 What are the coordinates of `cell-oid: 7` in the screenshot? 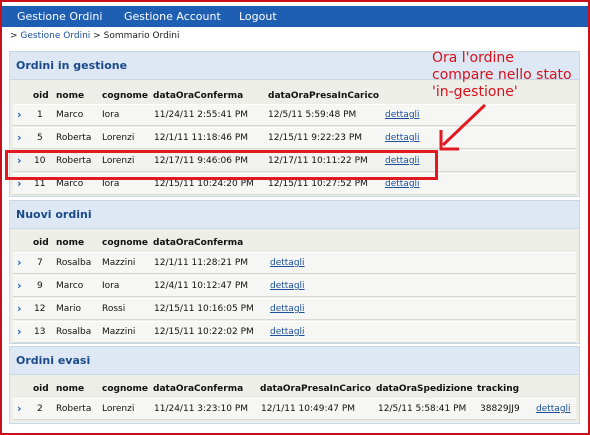 It's located at (40, 263).